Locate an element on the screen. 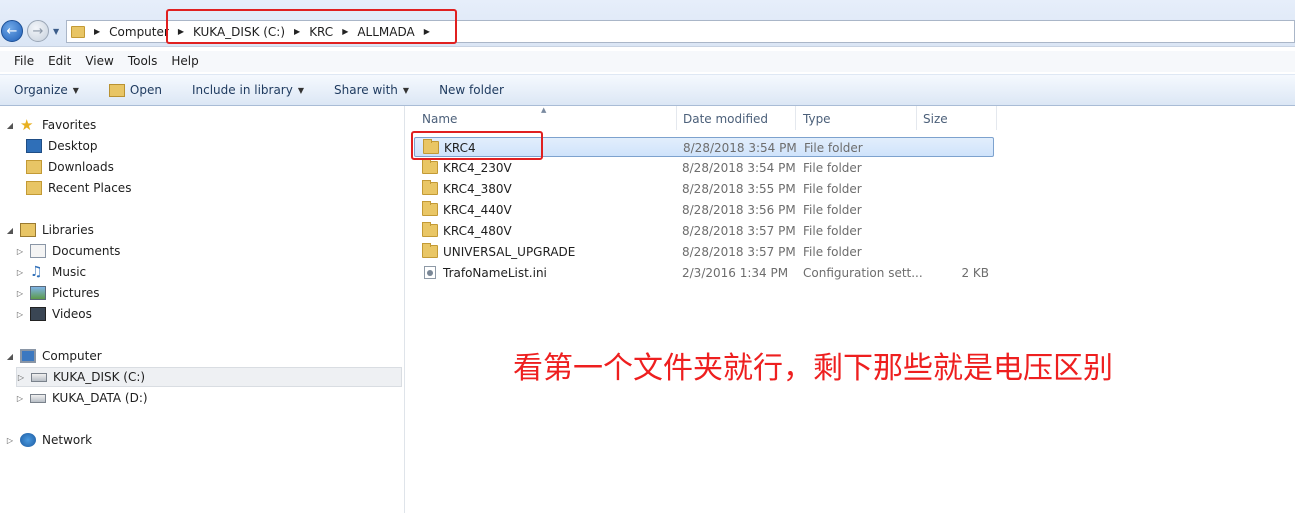  file-row: KRC4_480V 8/28/2018 3:57 PM File folder is located at coordinates (704, 231).